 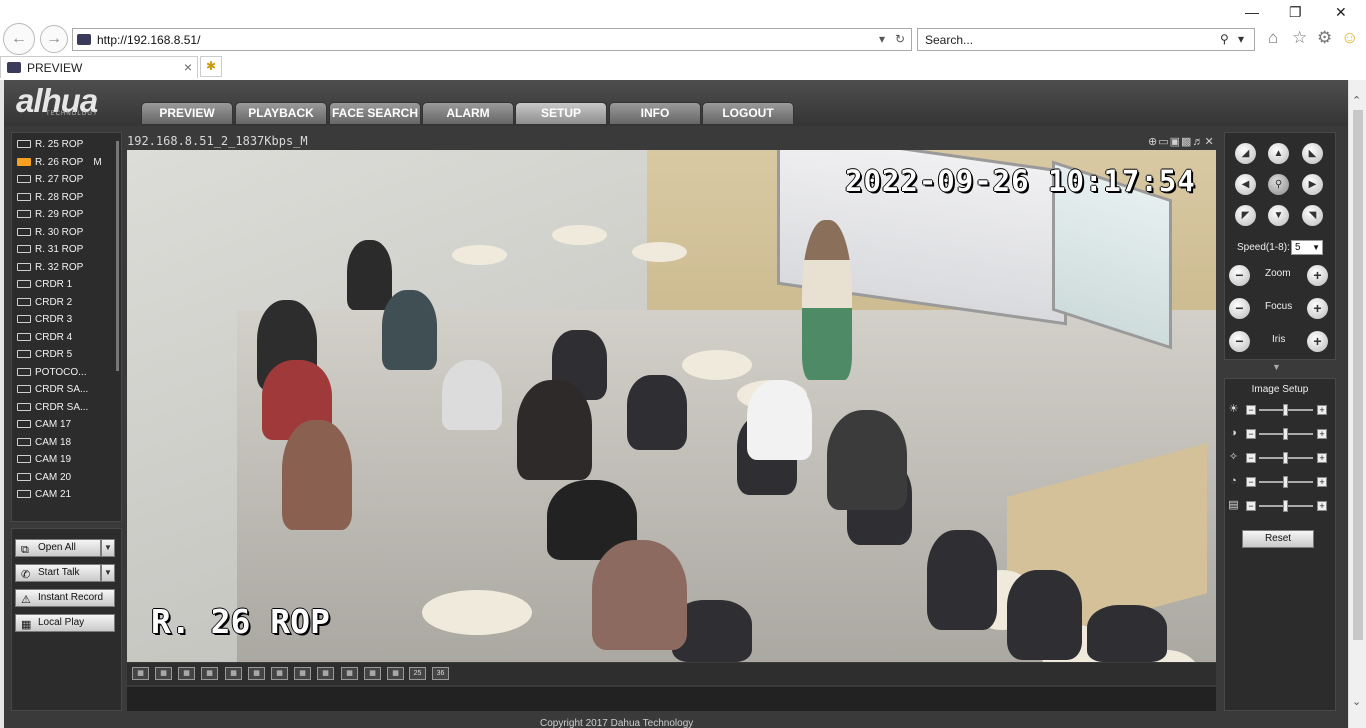 I want to click on zoom-video-icon: ⊕, so click(x=1153, y=142).